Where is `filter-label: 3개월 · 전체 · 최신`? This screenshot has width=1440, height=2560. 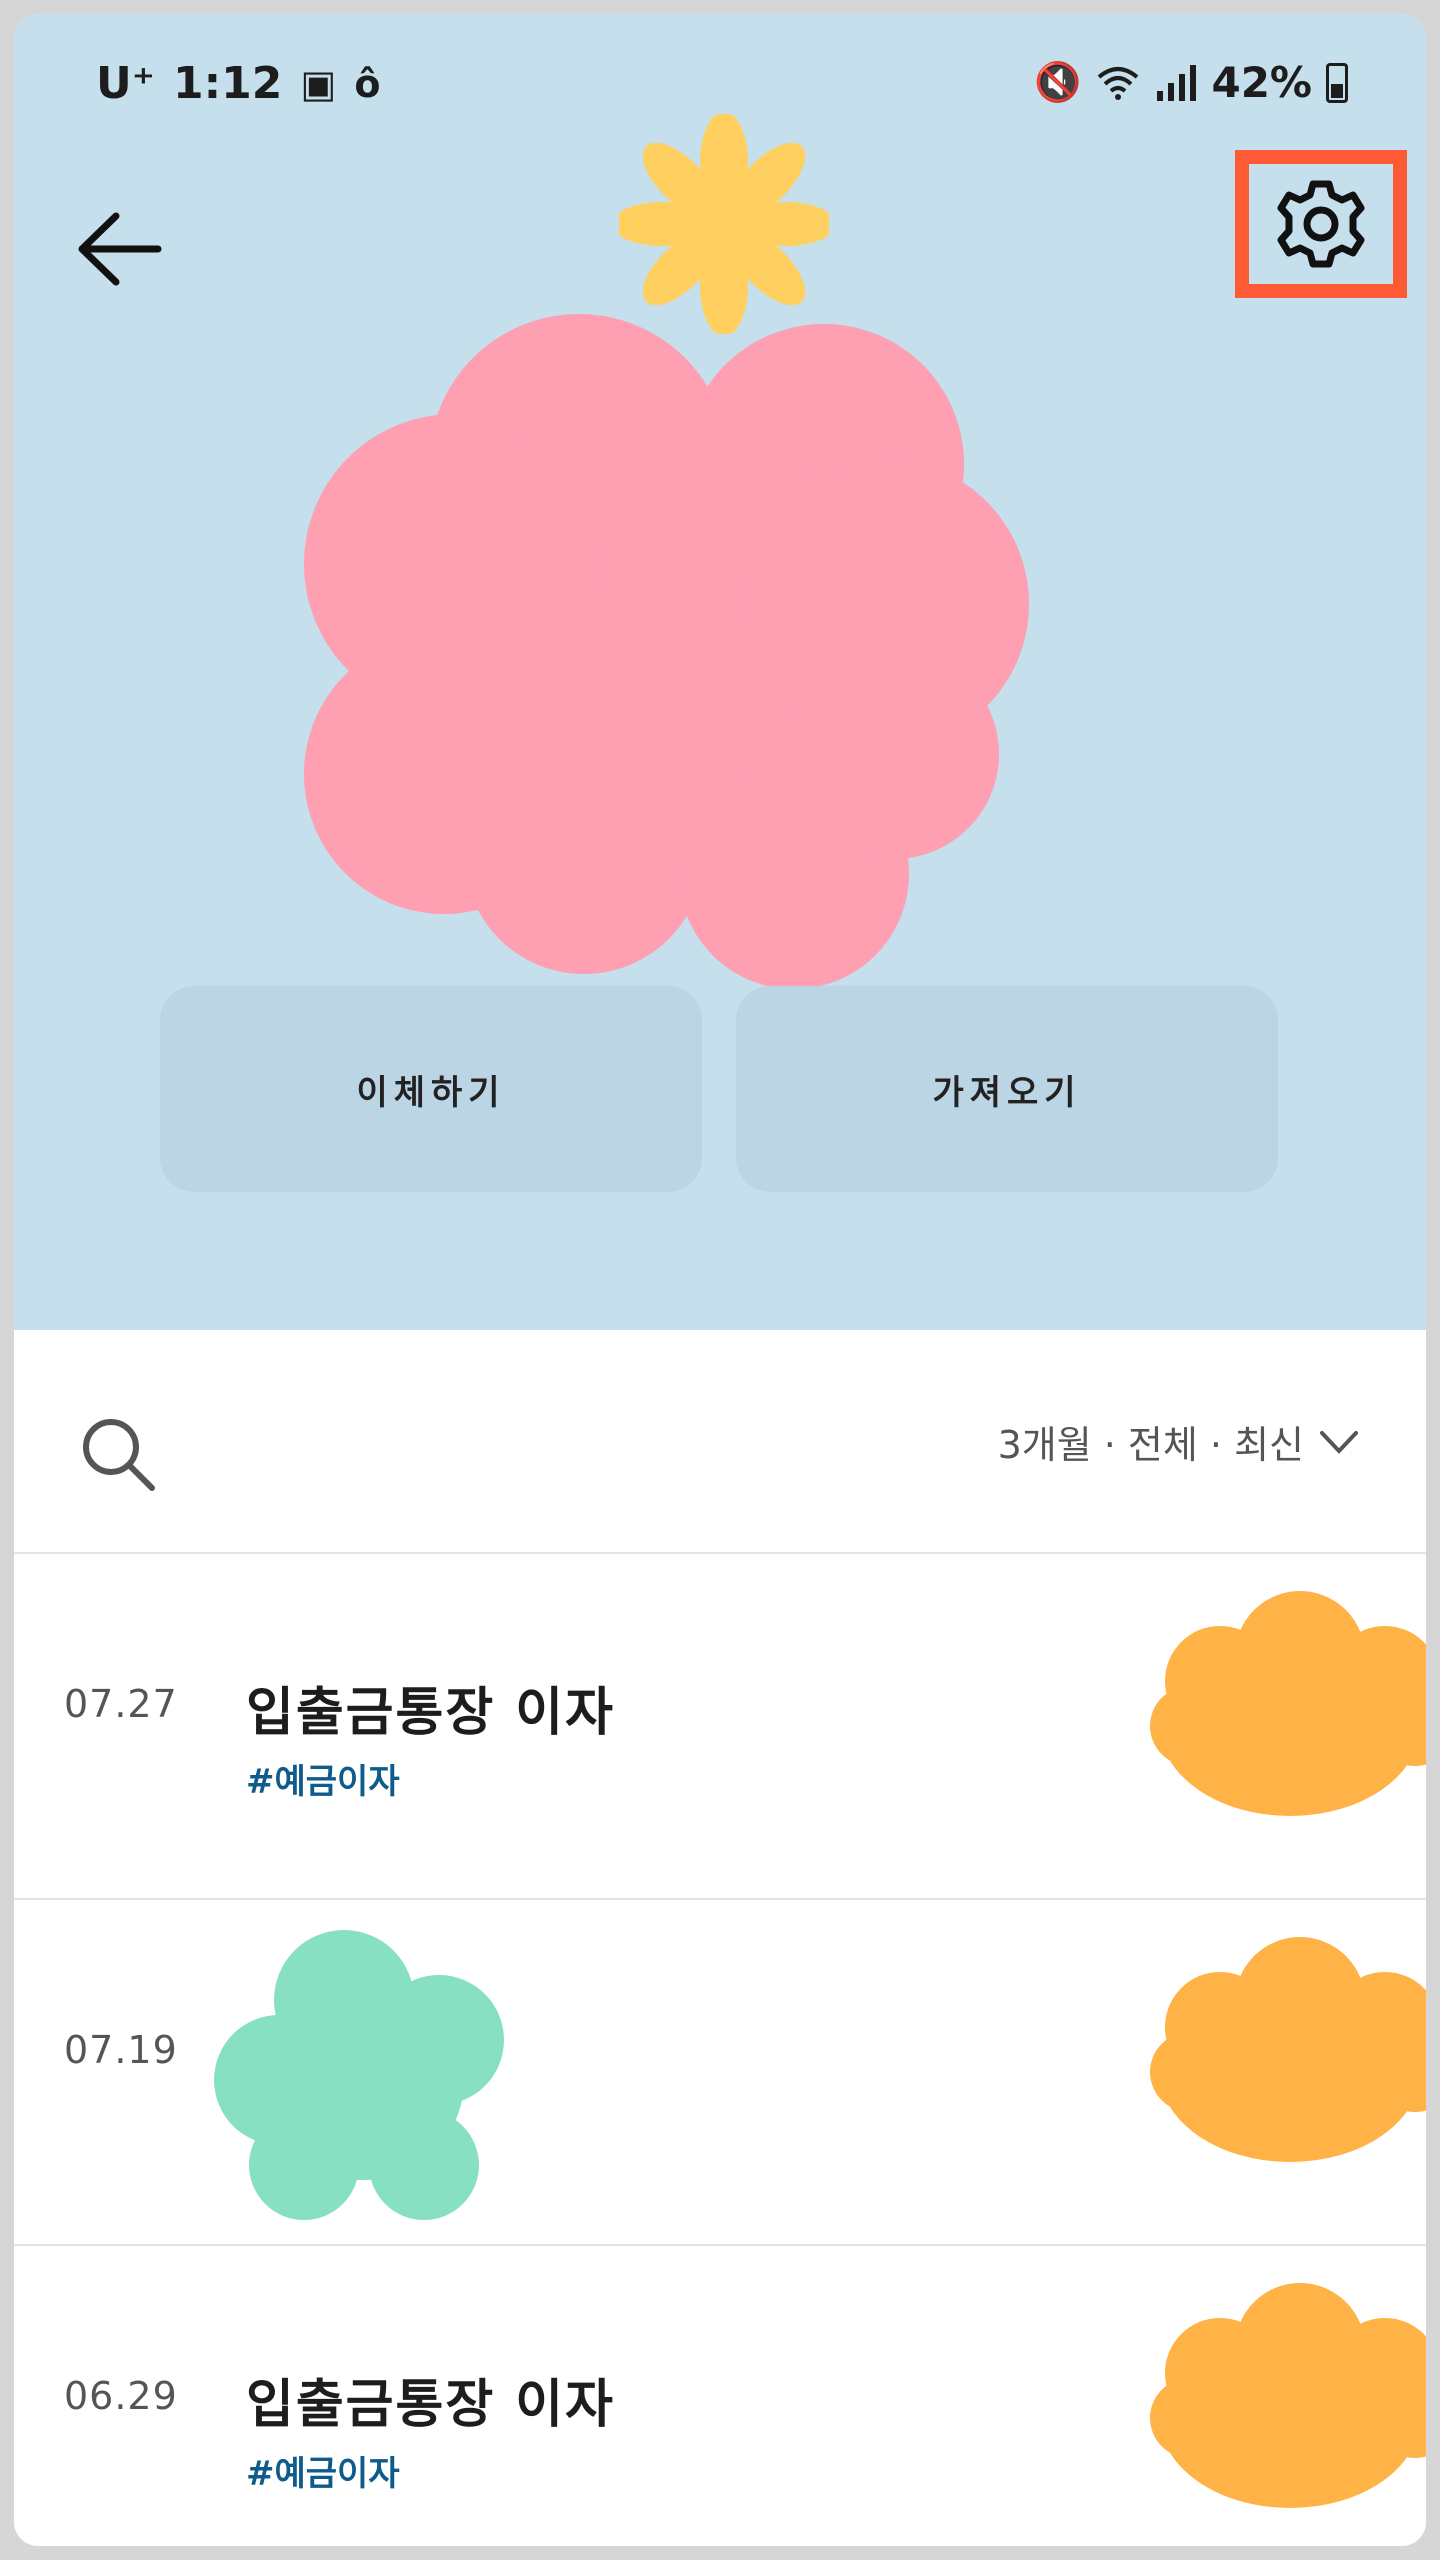
filter-label: 3개월 · 전체 · 최신 is located at coordinates (1150, 1445).